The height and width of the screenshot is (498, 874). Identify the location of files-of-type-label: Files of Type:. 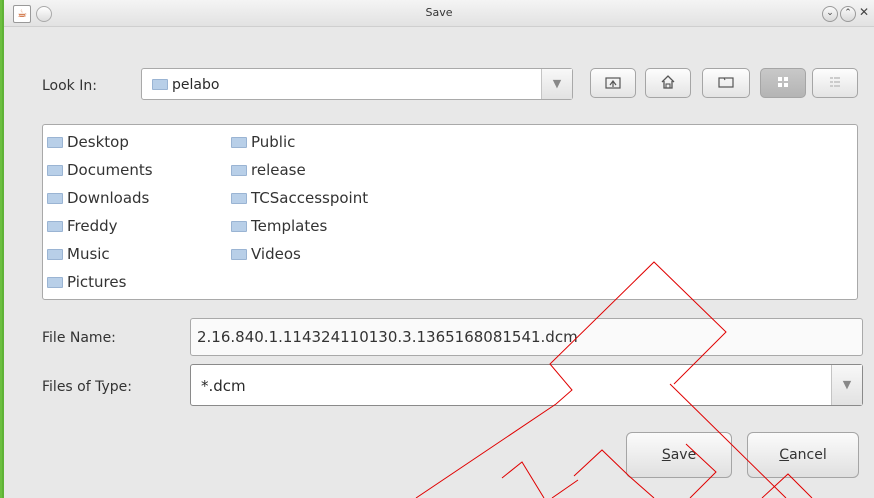
(87, 387).